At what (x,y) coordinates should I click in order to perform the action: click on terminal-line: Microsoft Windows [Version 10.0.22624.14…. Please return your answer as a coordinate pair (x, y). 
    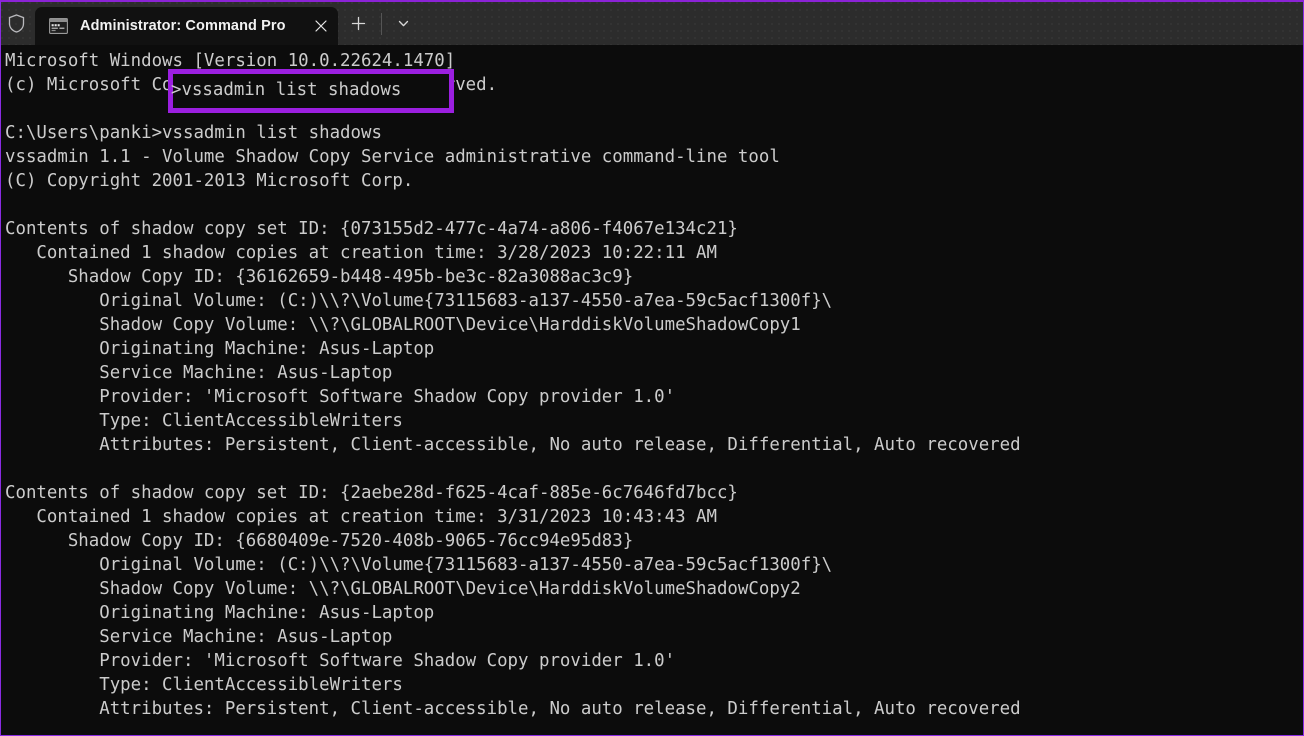
    Looking at the image, I should click on (230, 61).